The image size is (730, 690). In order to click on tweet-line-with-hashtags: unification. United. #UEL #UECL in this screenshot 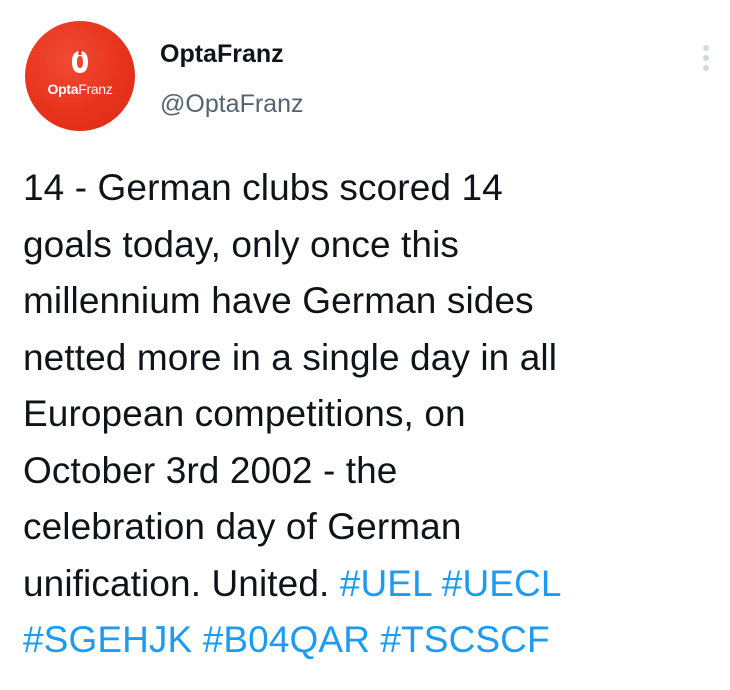, I will do `click(373, 584)`.